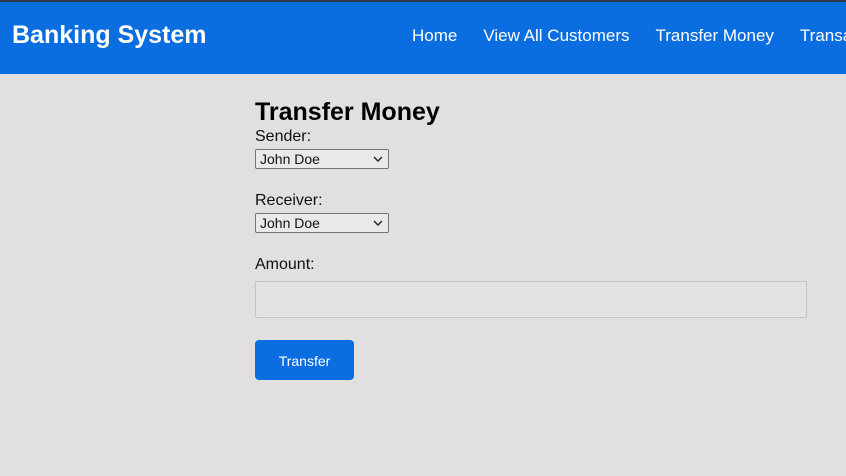 The width and height of the screenshot is (846, 476). Describe the element at coordinates (322, 223) in the screenshot. I see `receiver-select: John Doe` at that location.